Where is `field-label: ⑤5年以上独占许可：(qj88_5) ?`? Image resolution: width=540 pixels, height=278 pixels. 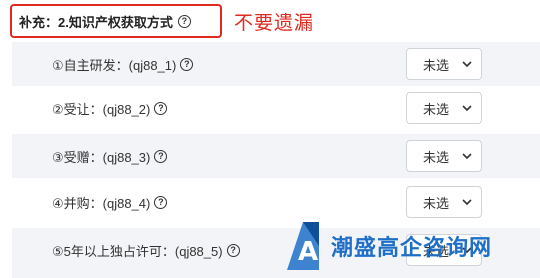
field-label: ⑤5年以上独占许可：(qj88_5) ? is located at coordinates (146, 250).